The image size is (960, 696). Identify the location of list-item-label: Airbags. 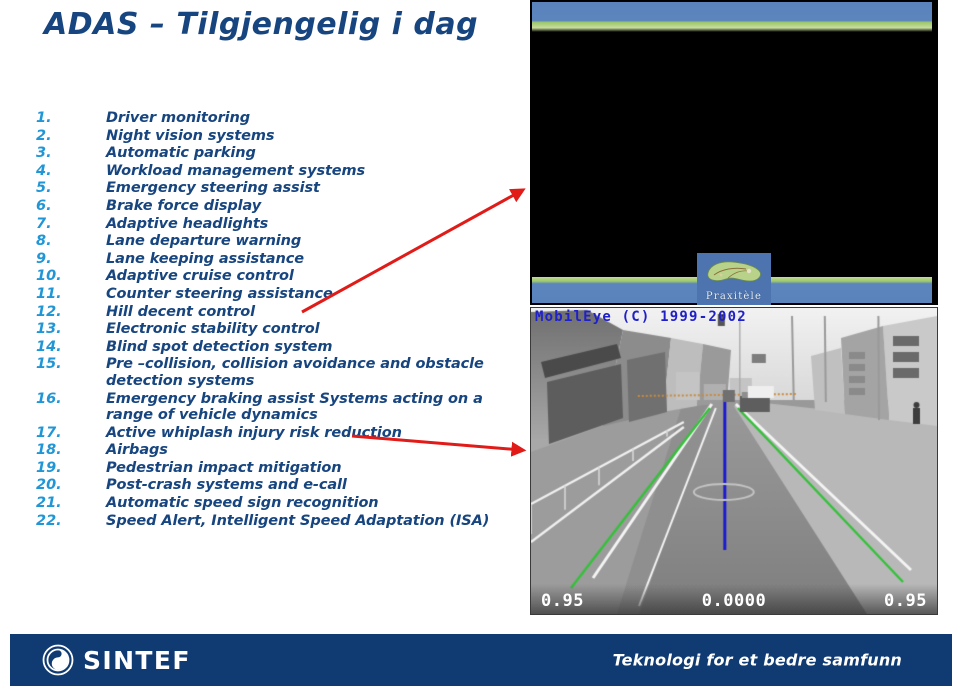
(311, 450).